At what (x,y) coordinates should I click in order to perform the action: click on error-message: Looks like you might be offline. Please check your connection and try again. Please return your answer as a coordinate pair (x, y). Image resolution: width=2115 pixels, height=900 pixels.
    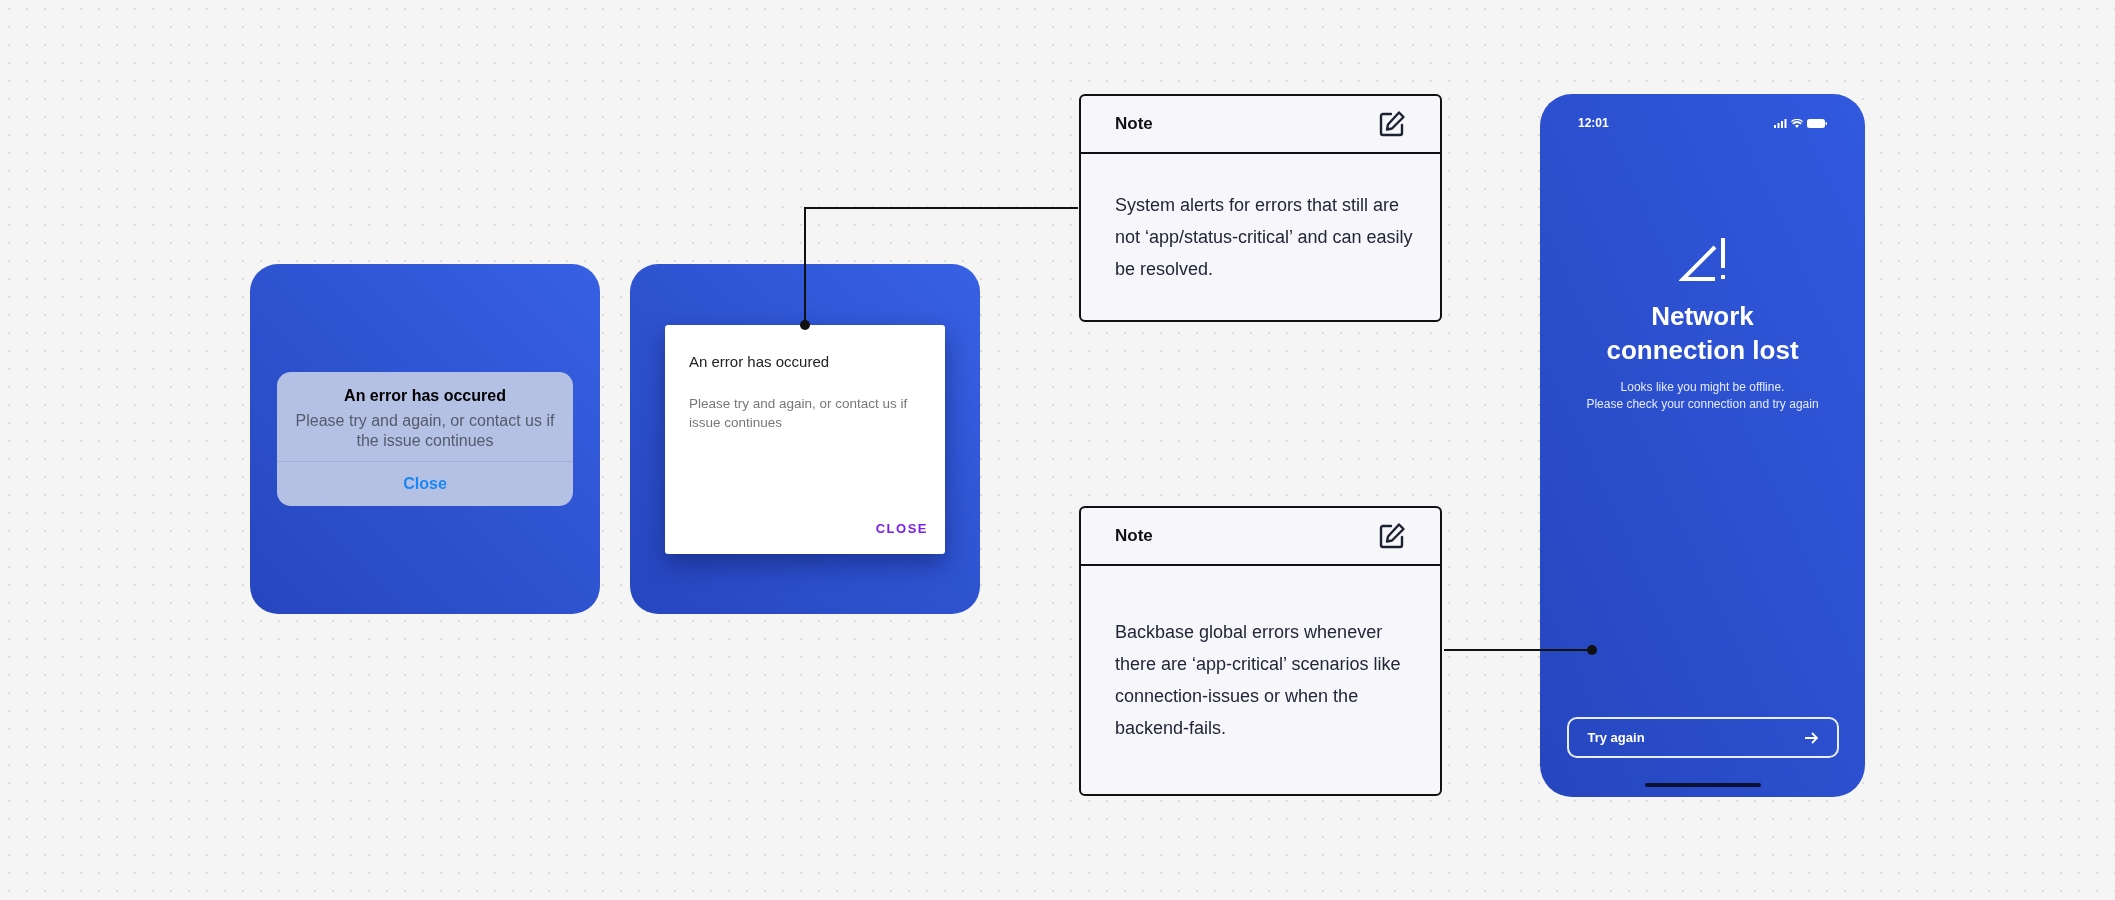
    Looking at the image, I should click on (1702, 396).